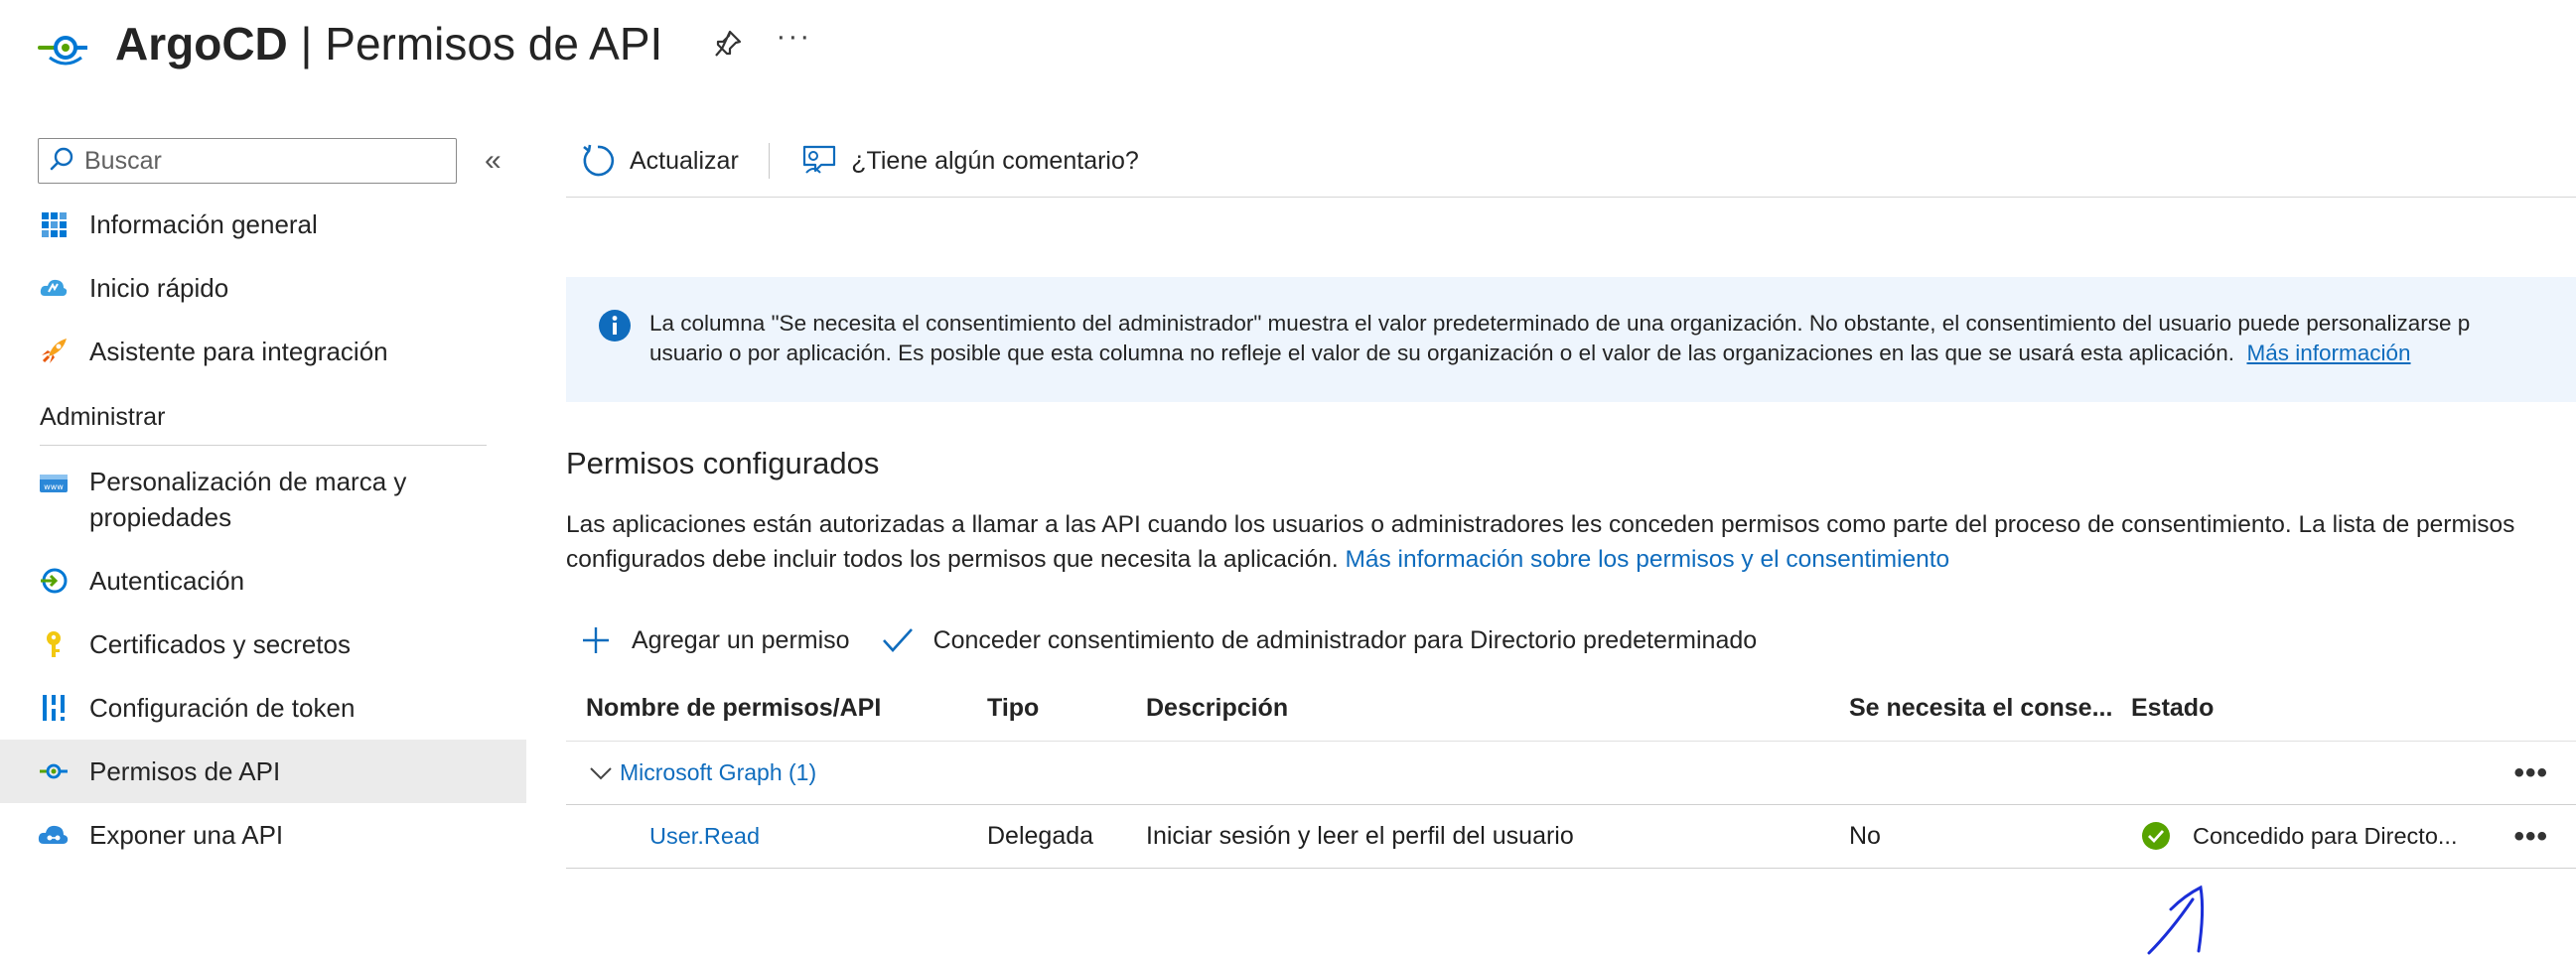  Describe the element at coordinates (54, 581) in the screenshot. I see `auth-icon` at that location.